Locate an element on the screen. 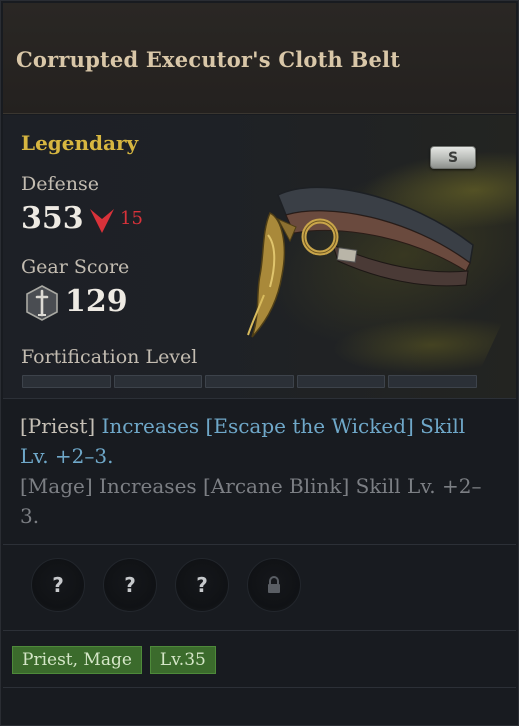 The image size is (519, 726). priest-class-prefix: [Priest] is located at coordinates (58, 426).